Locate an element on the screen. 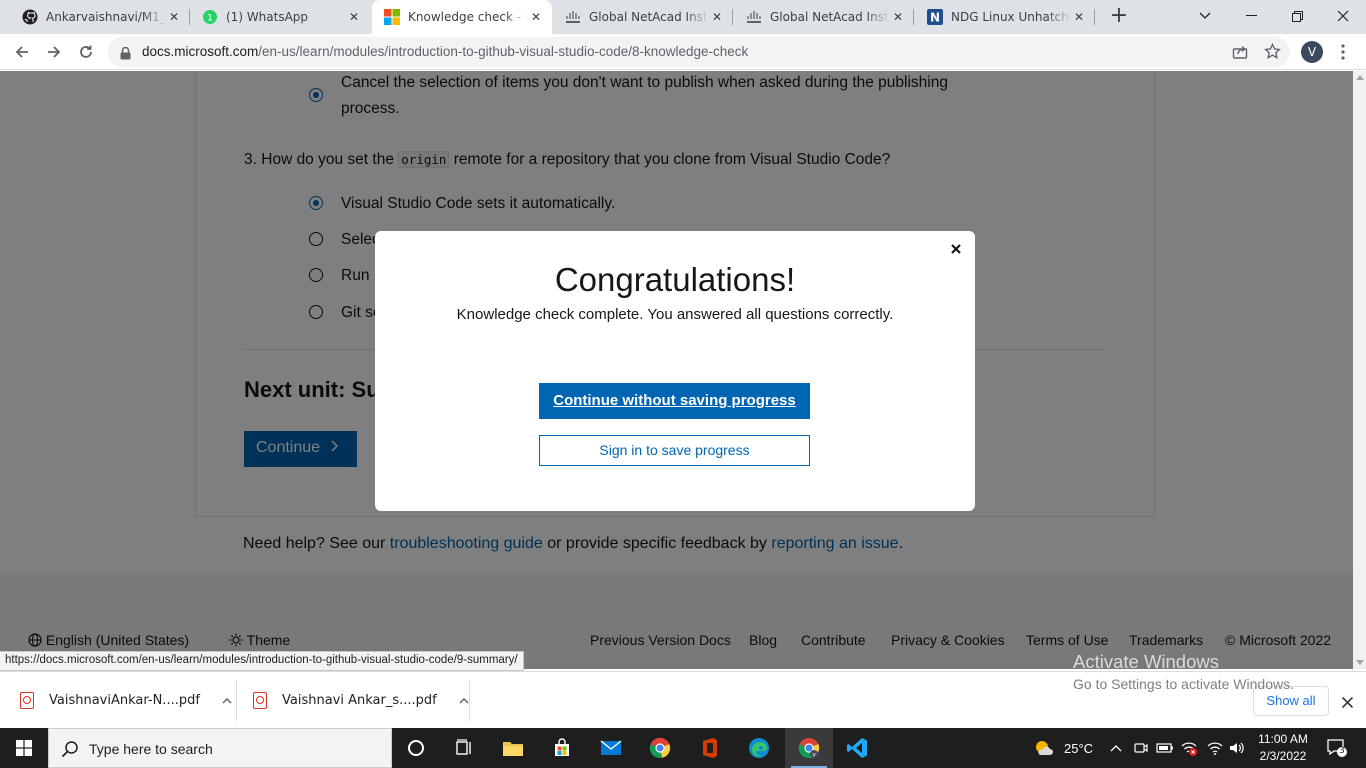 The width and height of the screenshot is (1366, 768). edge-icon is located at coordinates (759, 748).